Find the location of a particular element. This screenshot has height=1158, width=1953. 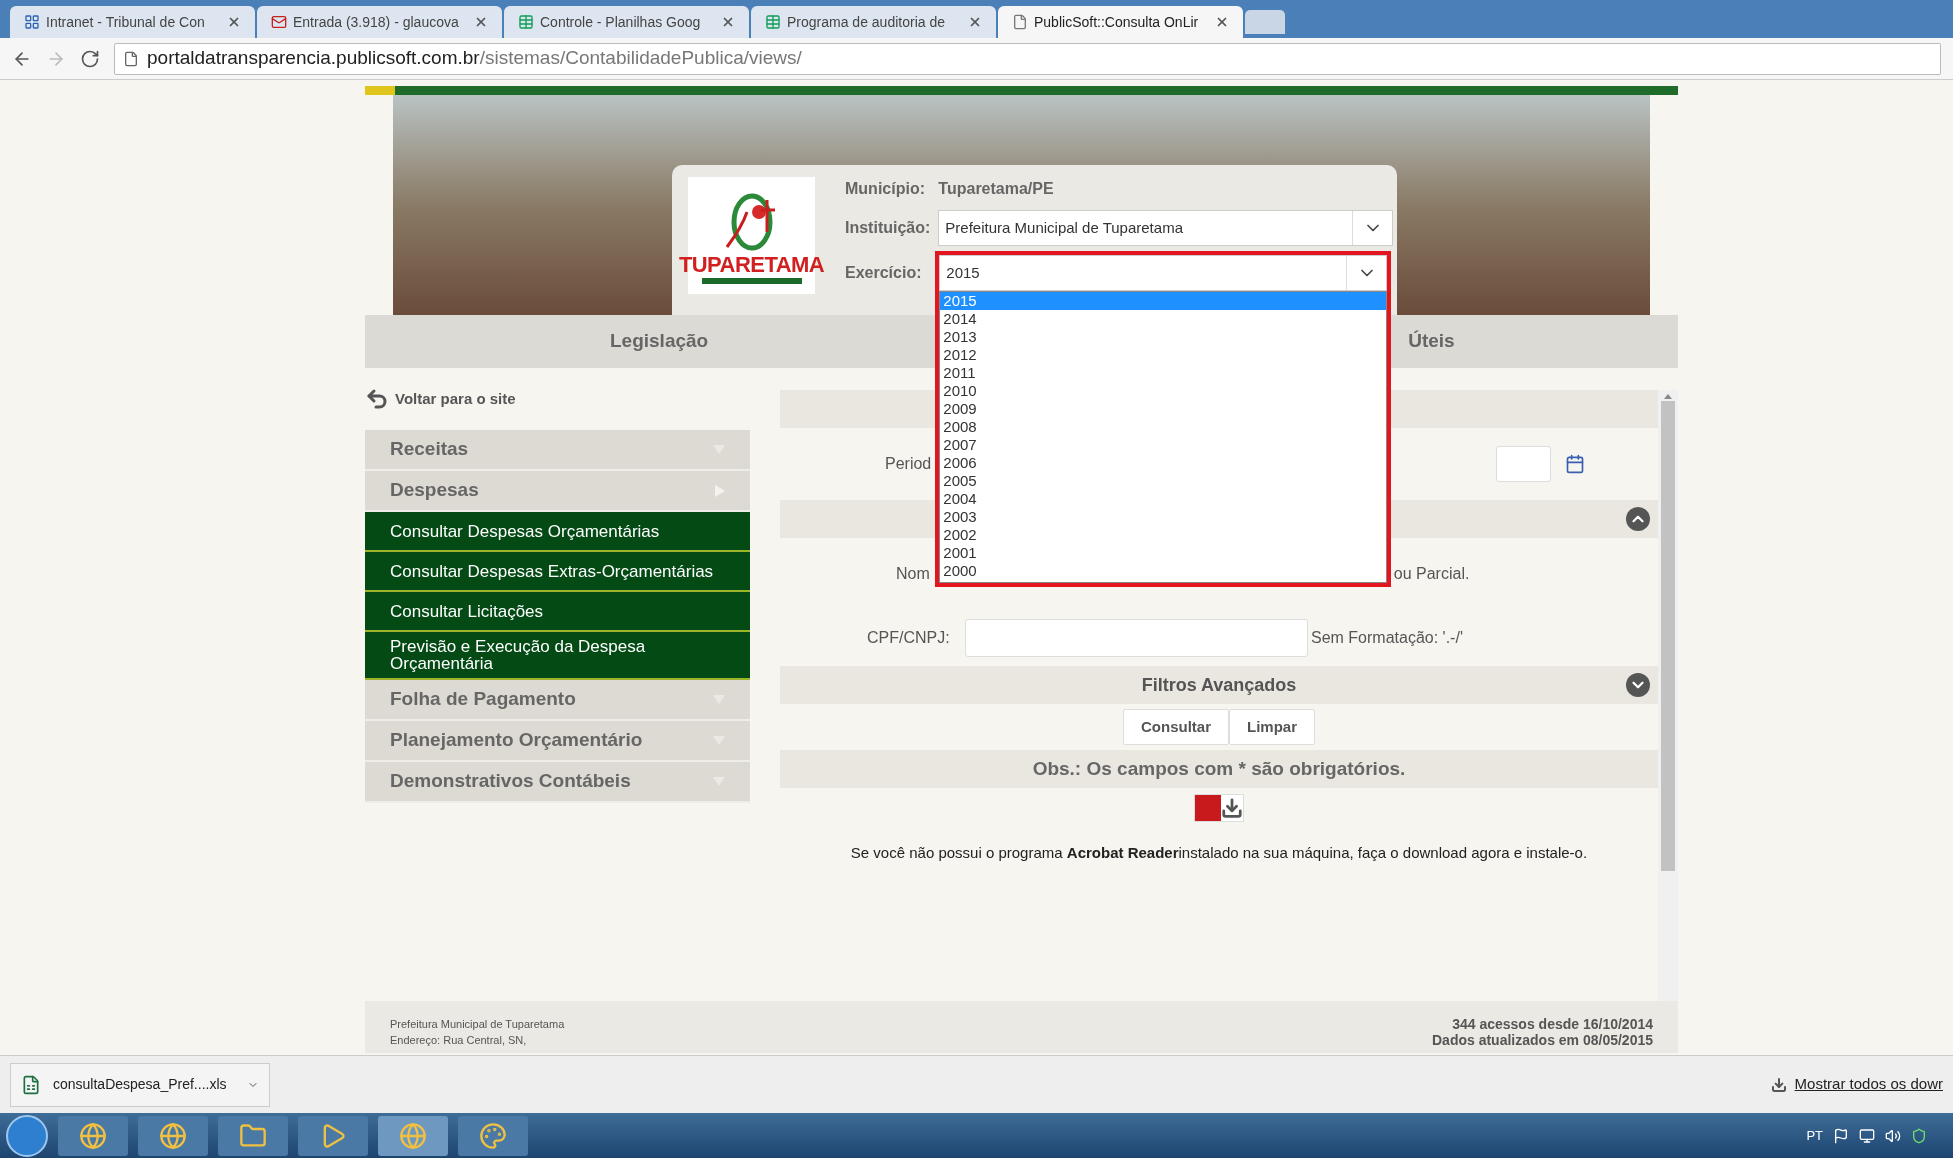

menu-section: Despesas is located at coordinates (557, 491).